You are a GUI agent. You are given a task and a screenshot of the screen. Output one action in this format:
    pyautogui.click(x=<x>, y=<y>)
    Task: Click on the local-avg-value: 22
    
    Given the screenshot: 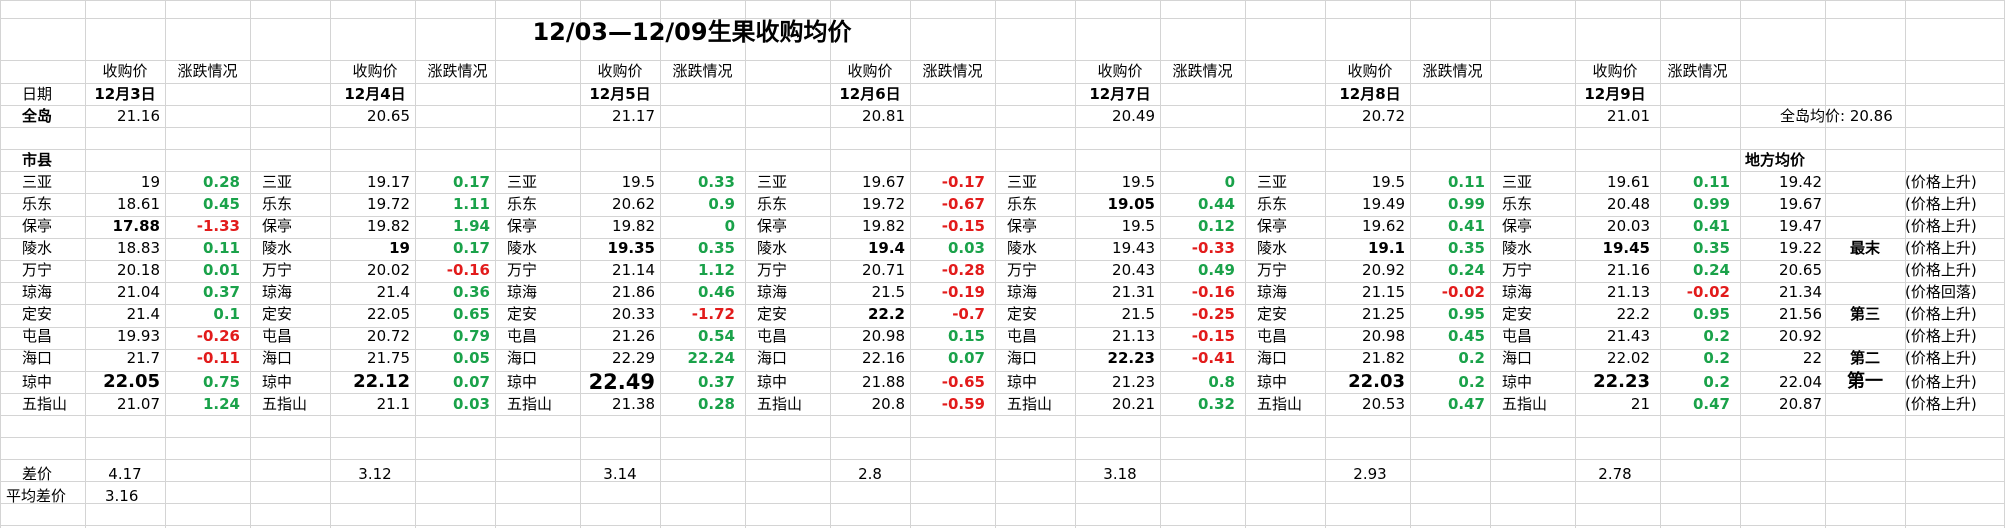 What is the action you would take?
    pyautogui.click(x=1812, y=358)
    